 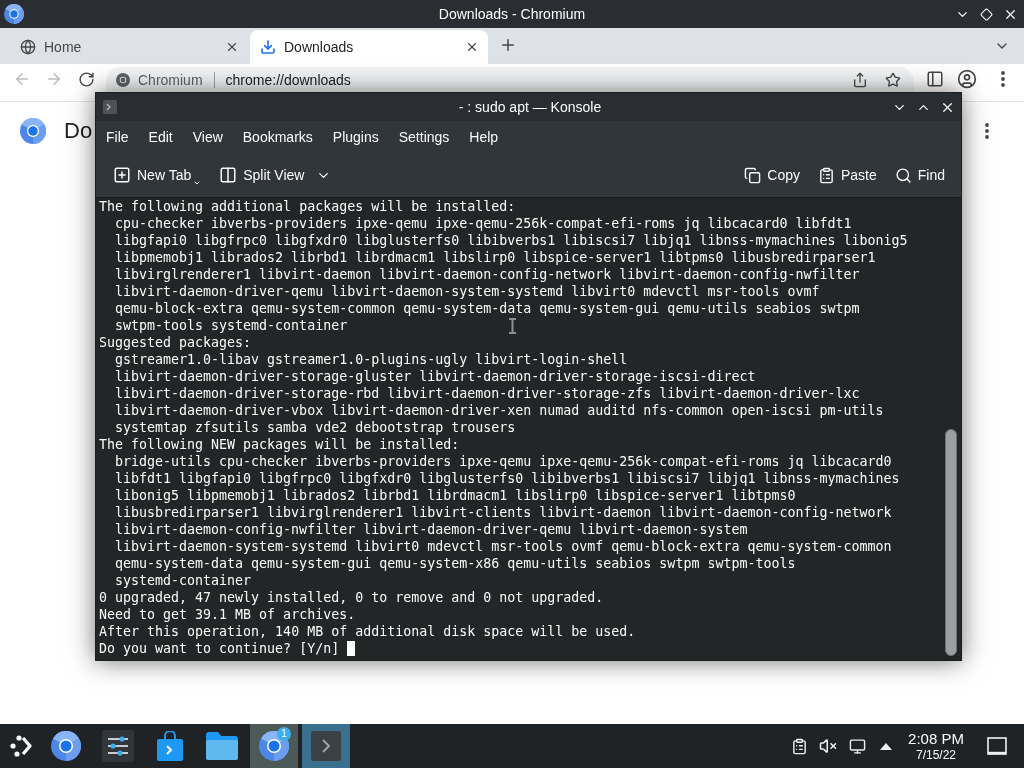 What do you see at coordinates (860, 80) in the screenshot?
I see `share-icon` at bounding box center [860, 80].